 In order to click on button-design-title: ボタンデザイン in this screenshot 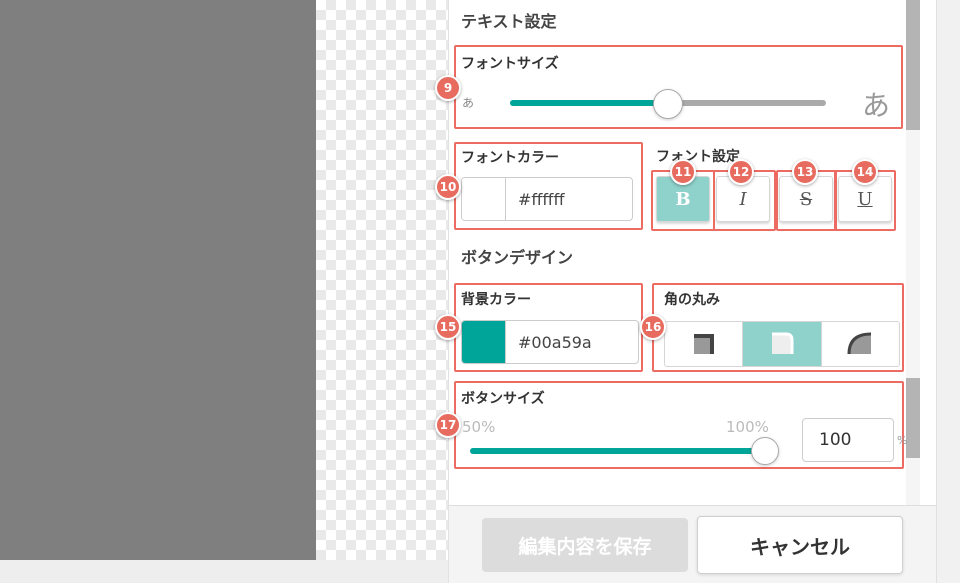, I will do `click(517, 257)`.